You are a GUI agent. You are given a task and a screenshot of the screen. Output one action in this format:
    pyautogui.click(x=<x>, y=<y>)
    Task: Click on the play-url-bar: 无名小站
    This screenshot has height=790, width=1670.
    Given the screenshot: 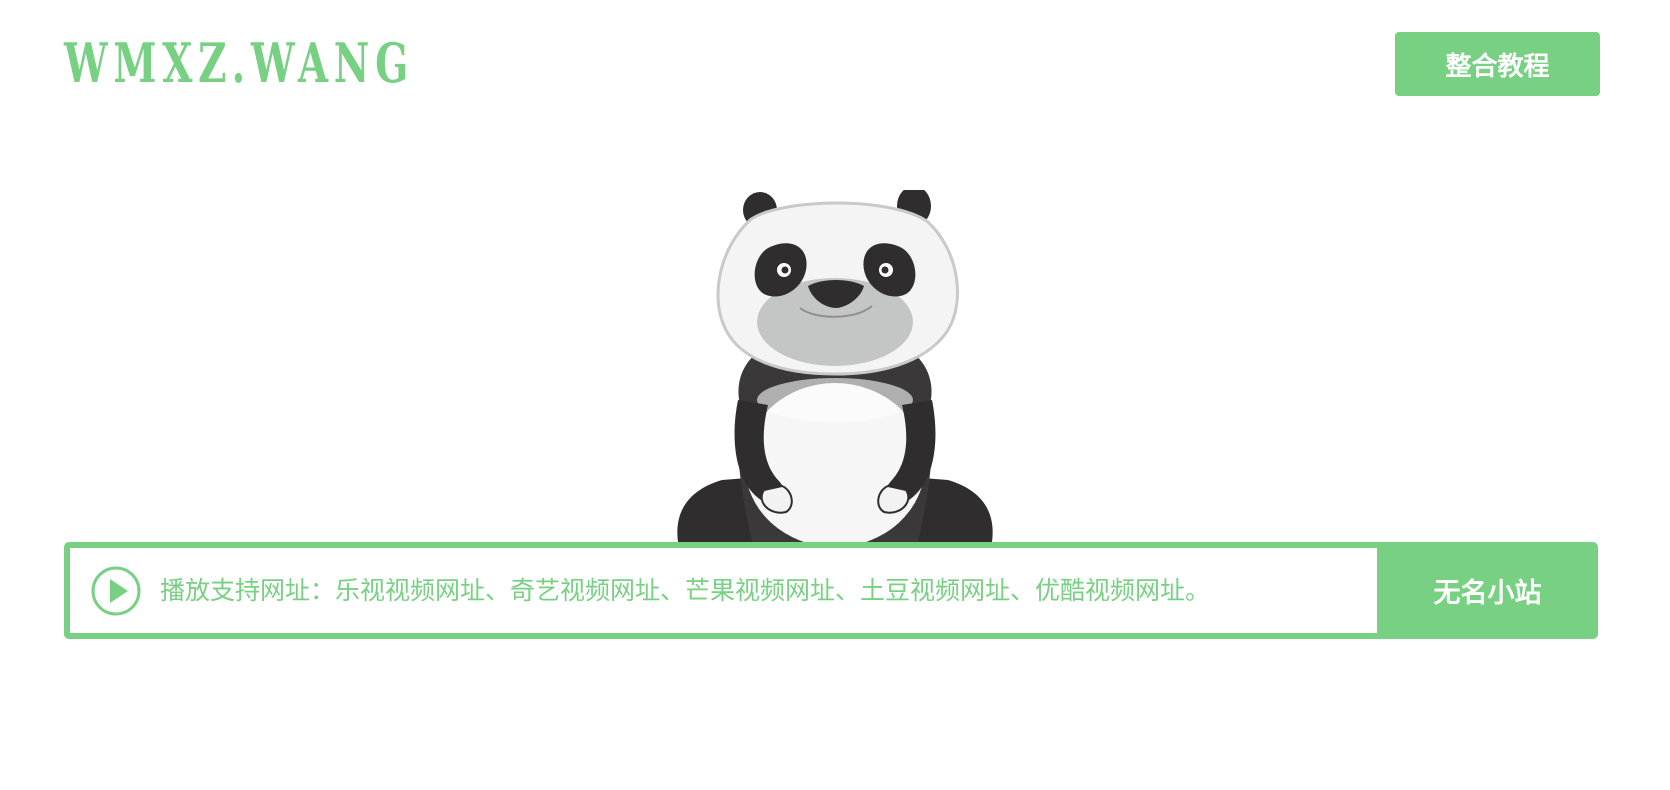 What is the action you would take?
    pyautogui.click(x=831, y=590)
    